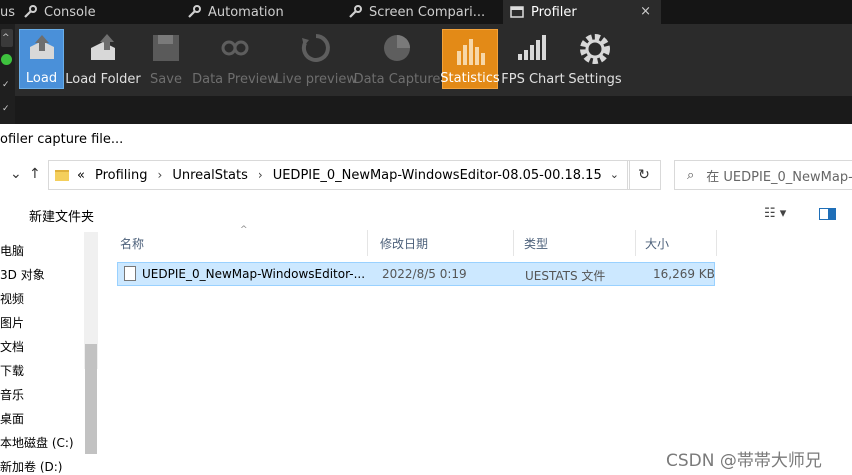 The image size is (852, 475). Describe the element at coordinates (470, 78) in the screenshot. I see `toolbar-label: Statistics` at that location.